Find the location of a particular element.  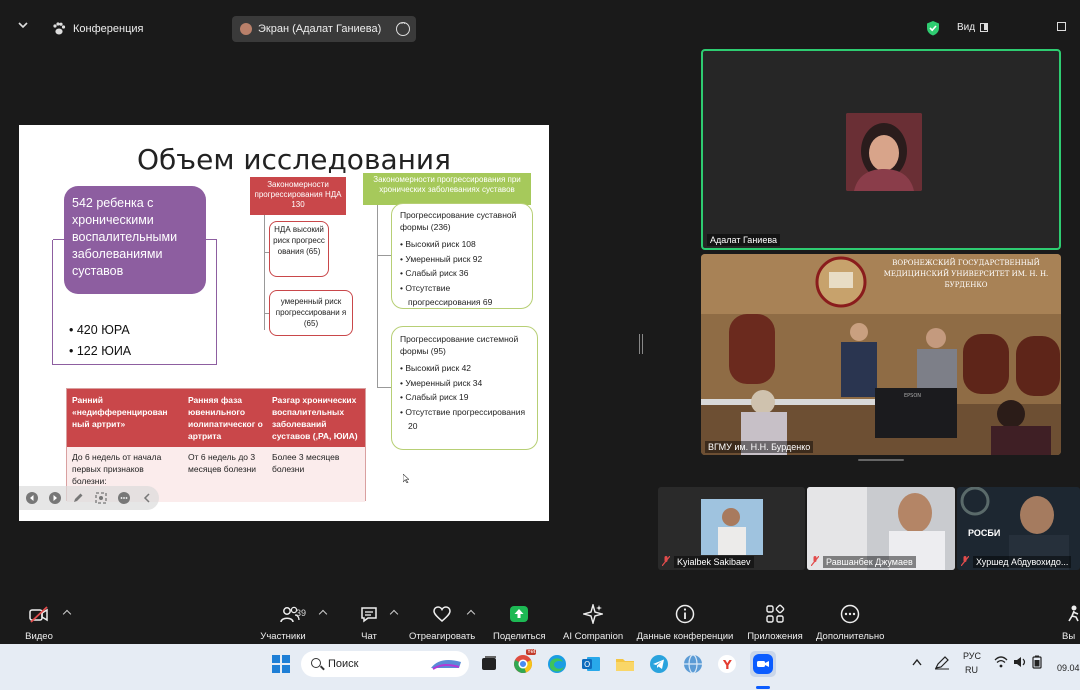

edge-icon is located at coordinates (557, 664).